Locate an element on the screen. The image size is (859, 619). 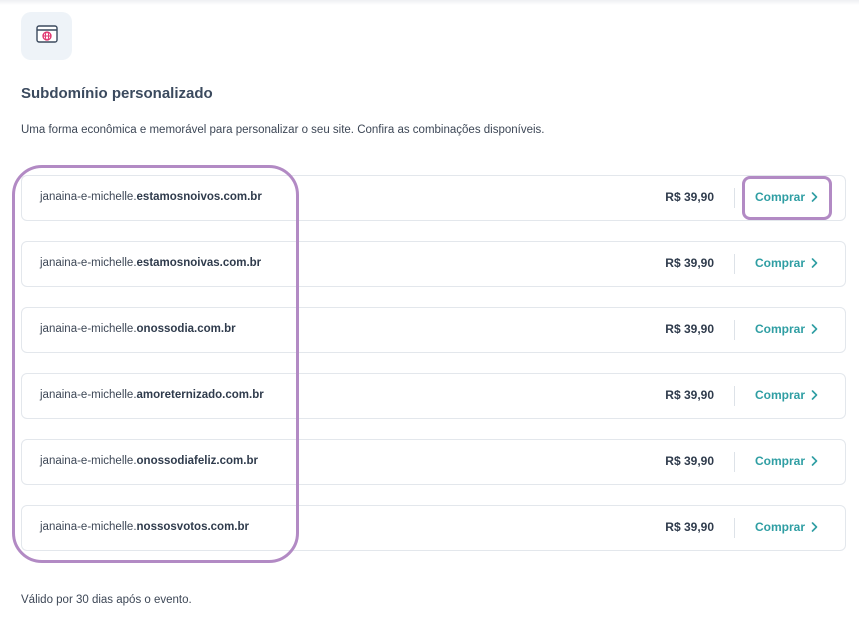
domain-name: janaina-e-michelle.nossosvotos.com.br is located at coordinates (144, 527).